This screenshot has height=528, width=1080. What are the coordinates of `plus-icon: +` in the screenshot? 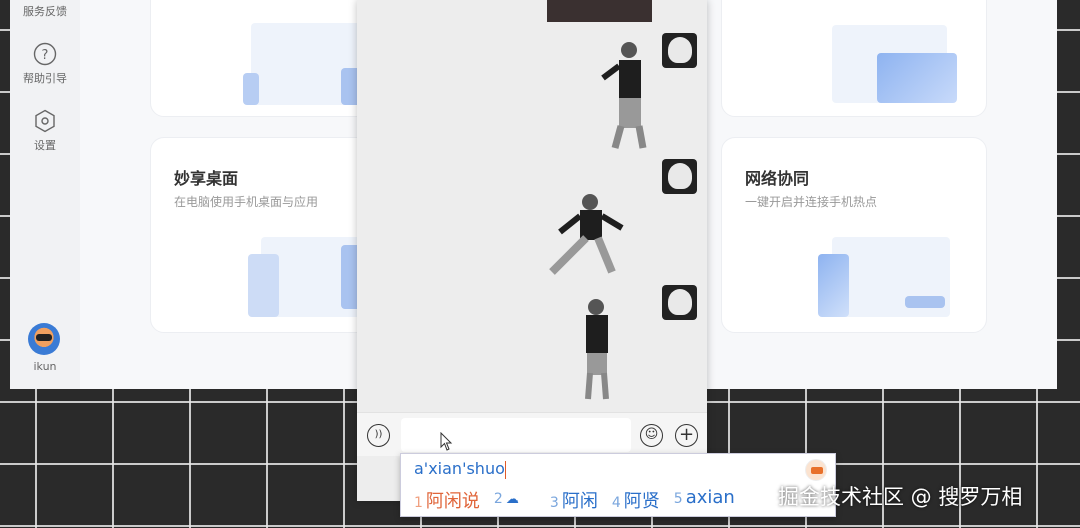 It's located at (686, 435).